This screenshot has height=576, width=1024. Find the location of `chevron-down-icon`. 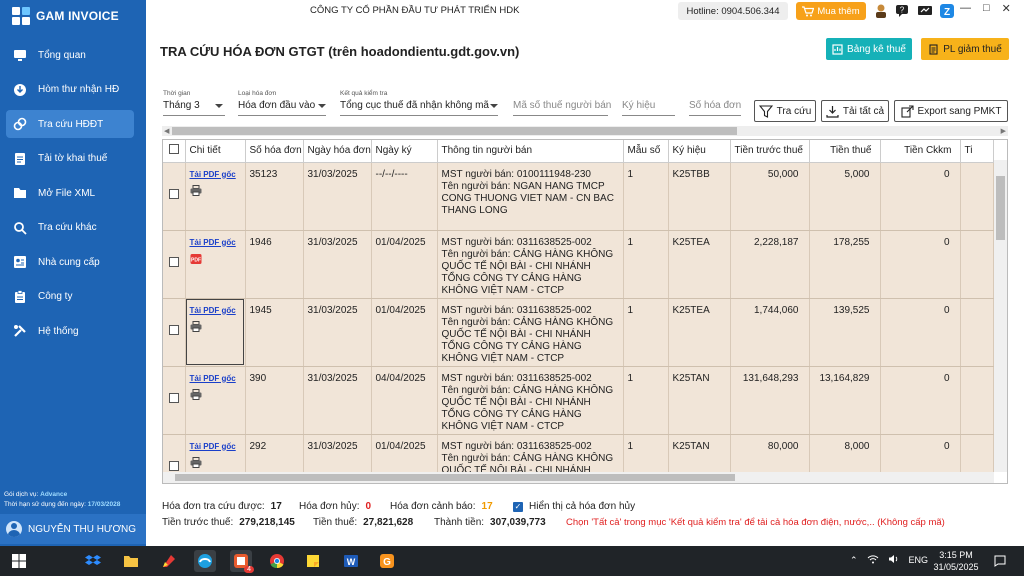

chevron-down-icon is located at coordinates (494, 106).